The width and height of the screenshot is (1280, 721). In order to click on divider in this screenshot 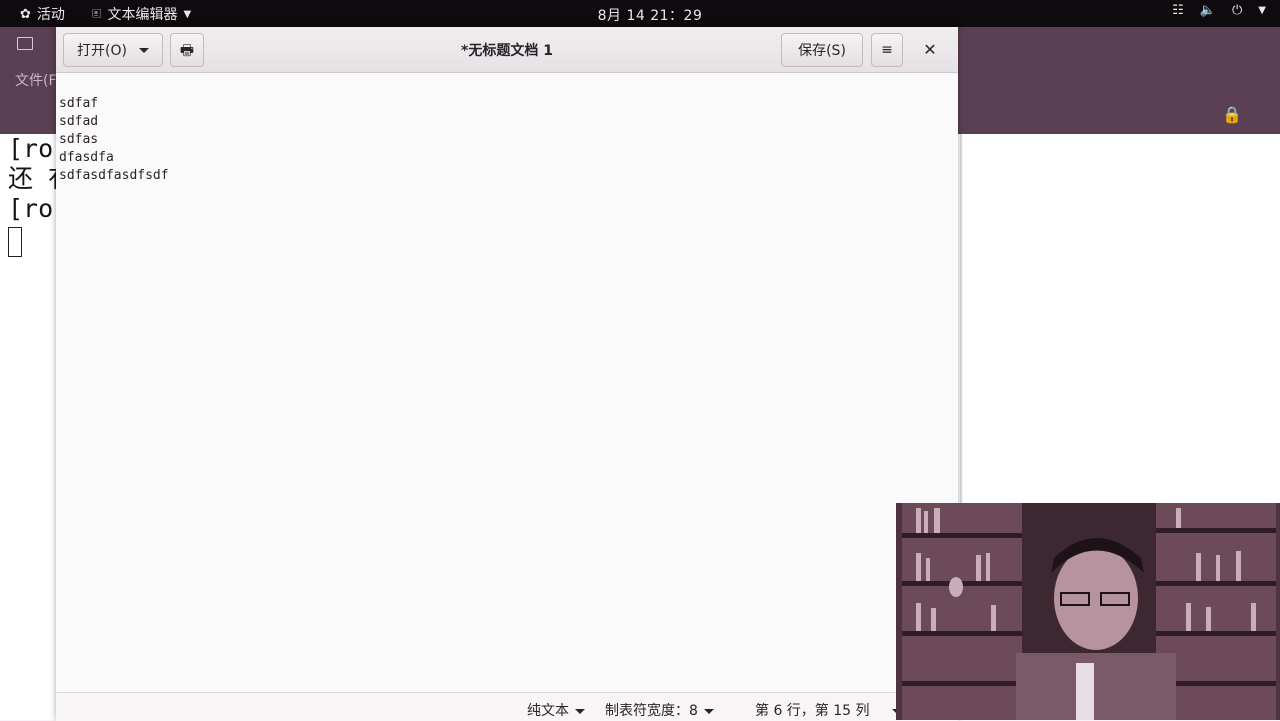, I will do `click(961, 334)`.